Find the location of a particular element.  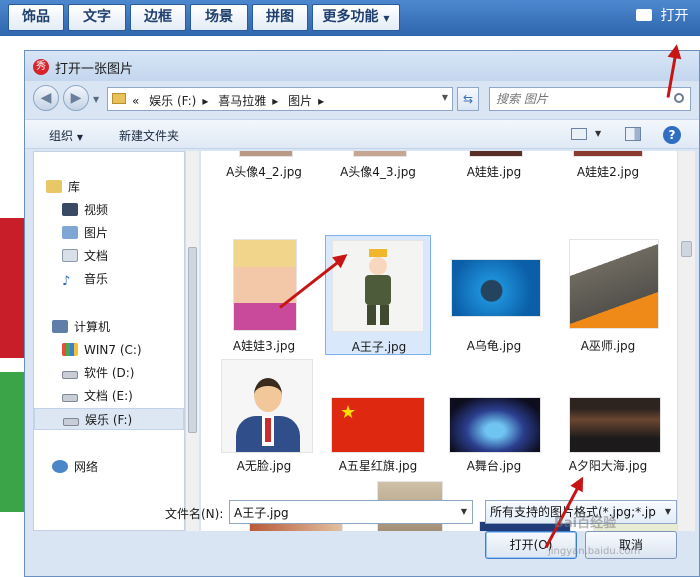

leg-shape is located at coordinates (384, 315).